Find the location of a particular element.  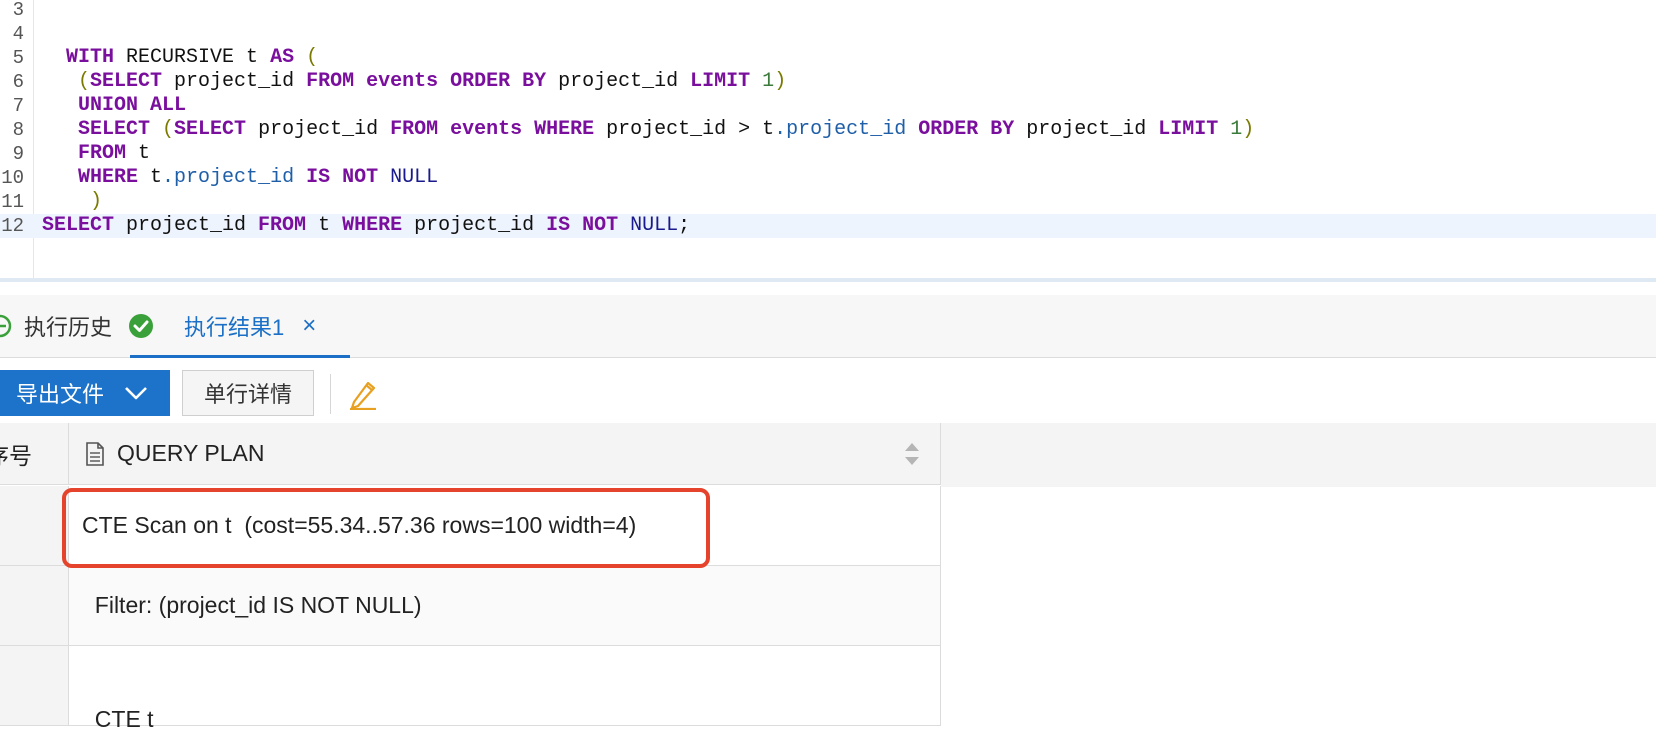

code-text: WHERE t.project_id IS NOT NULL is located at coordinates (240, 178).